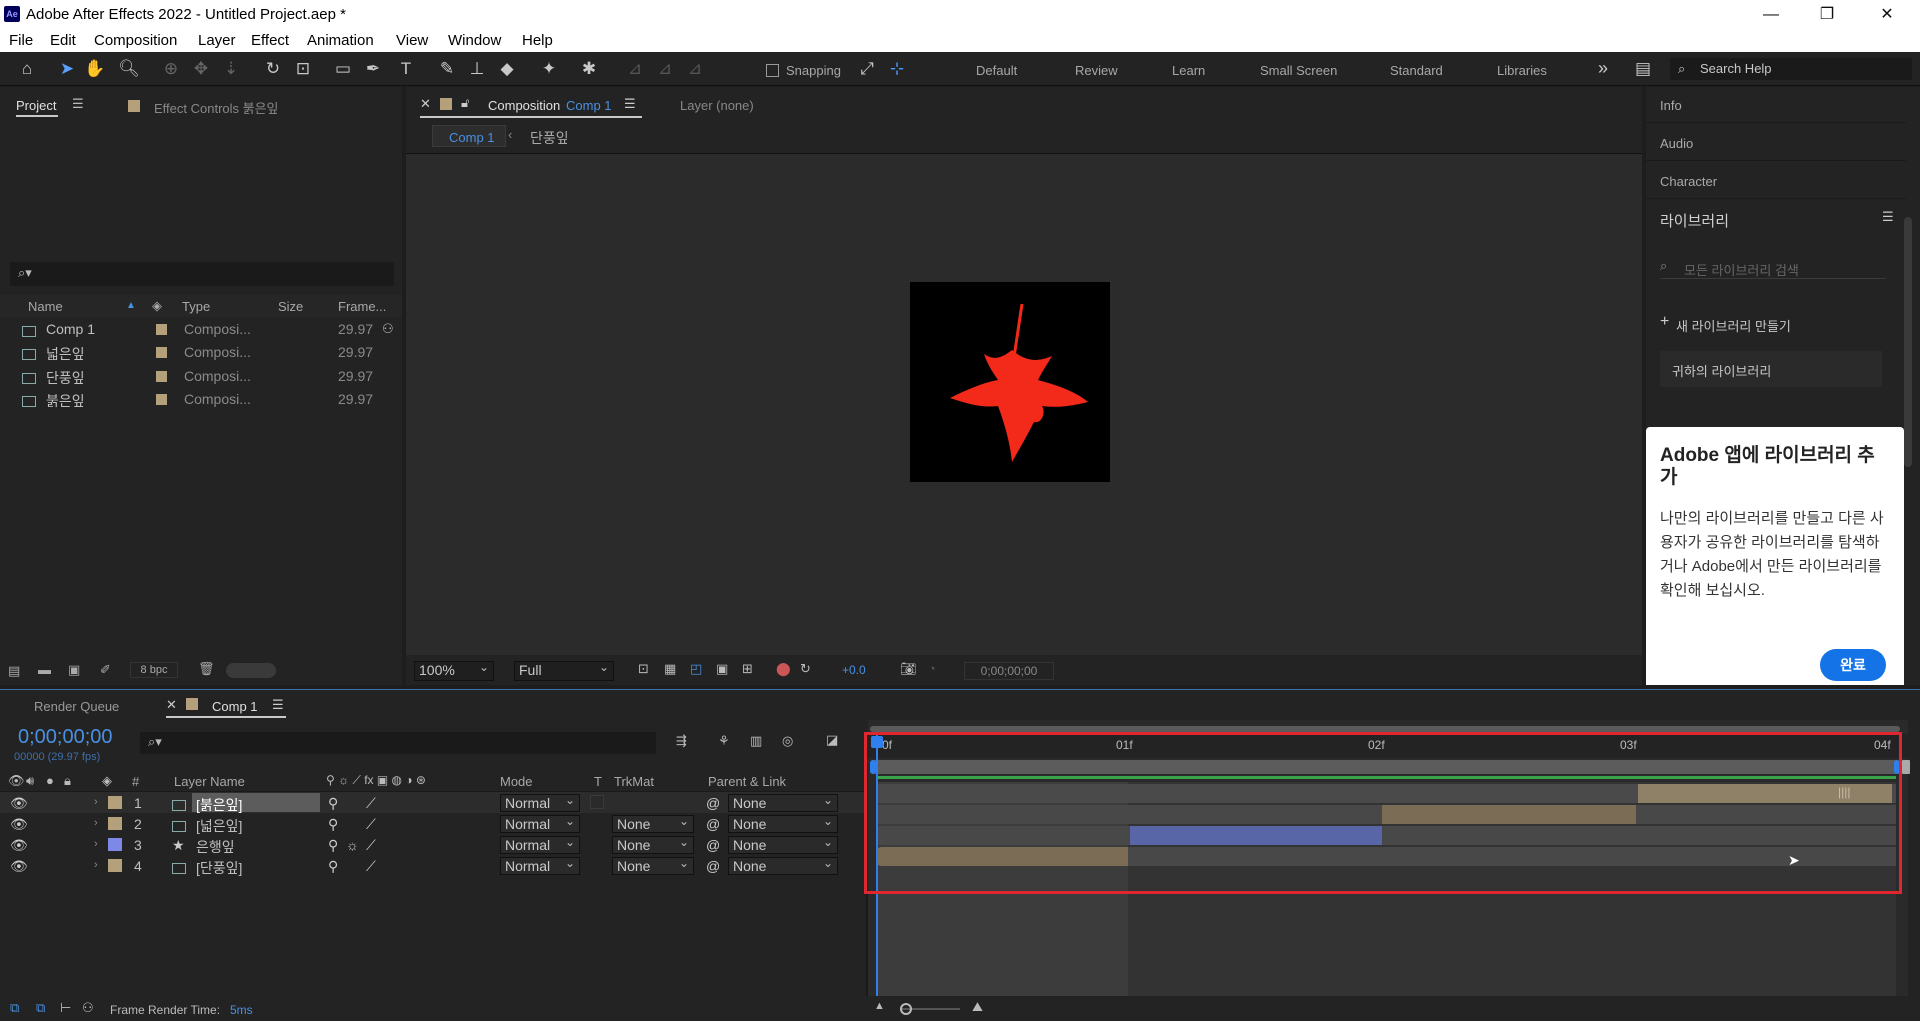 This screenshot has height=1021, width=1920. I want to click on libraries-scrollbar, so click(1908, 342).